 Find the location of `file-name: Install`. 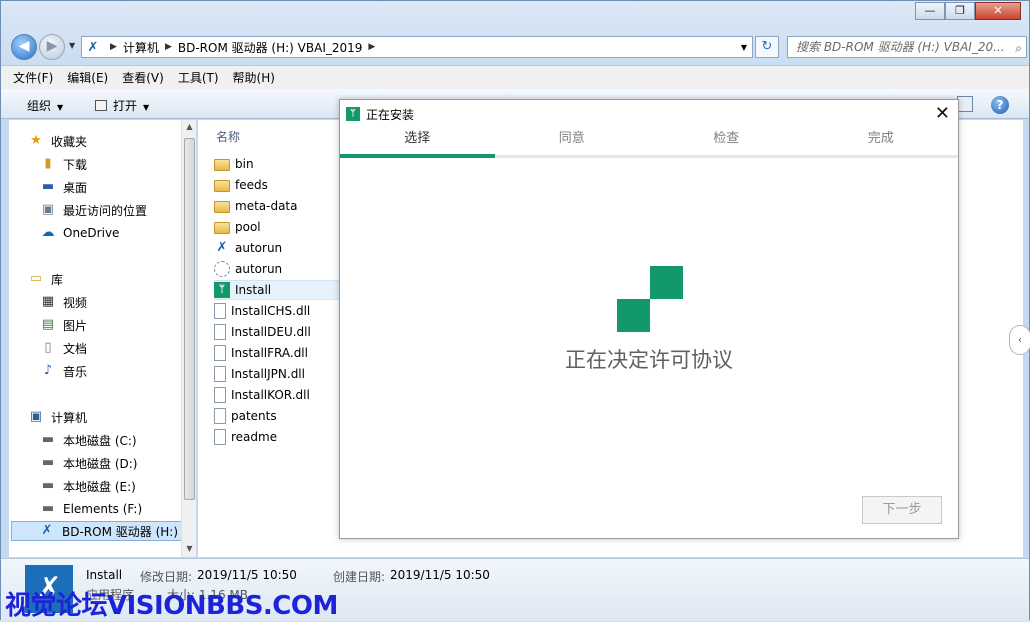

file-name: Install is located at coordinates (253, 290).